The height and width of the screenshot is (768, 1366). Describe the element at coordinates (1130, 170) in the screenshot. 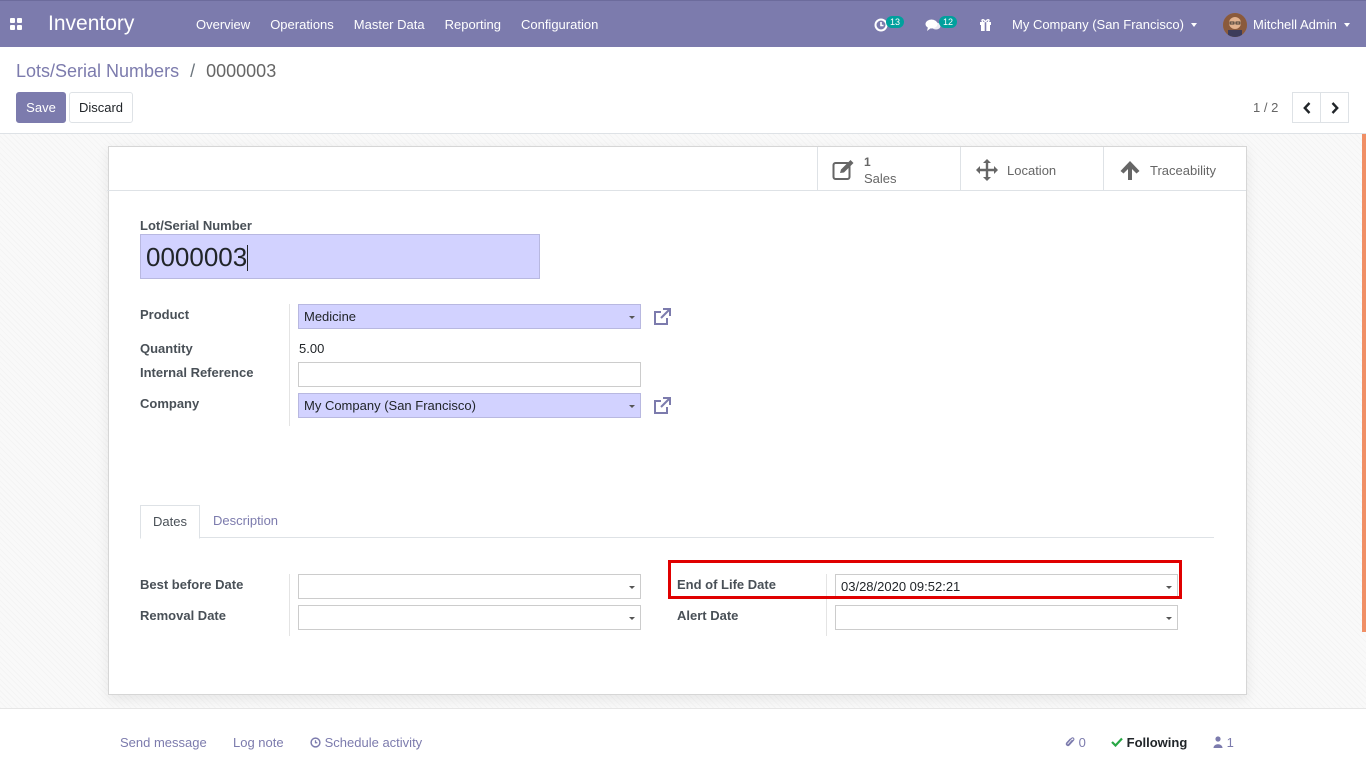

I see `arrow-up-icon` at that location.